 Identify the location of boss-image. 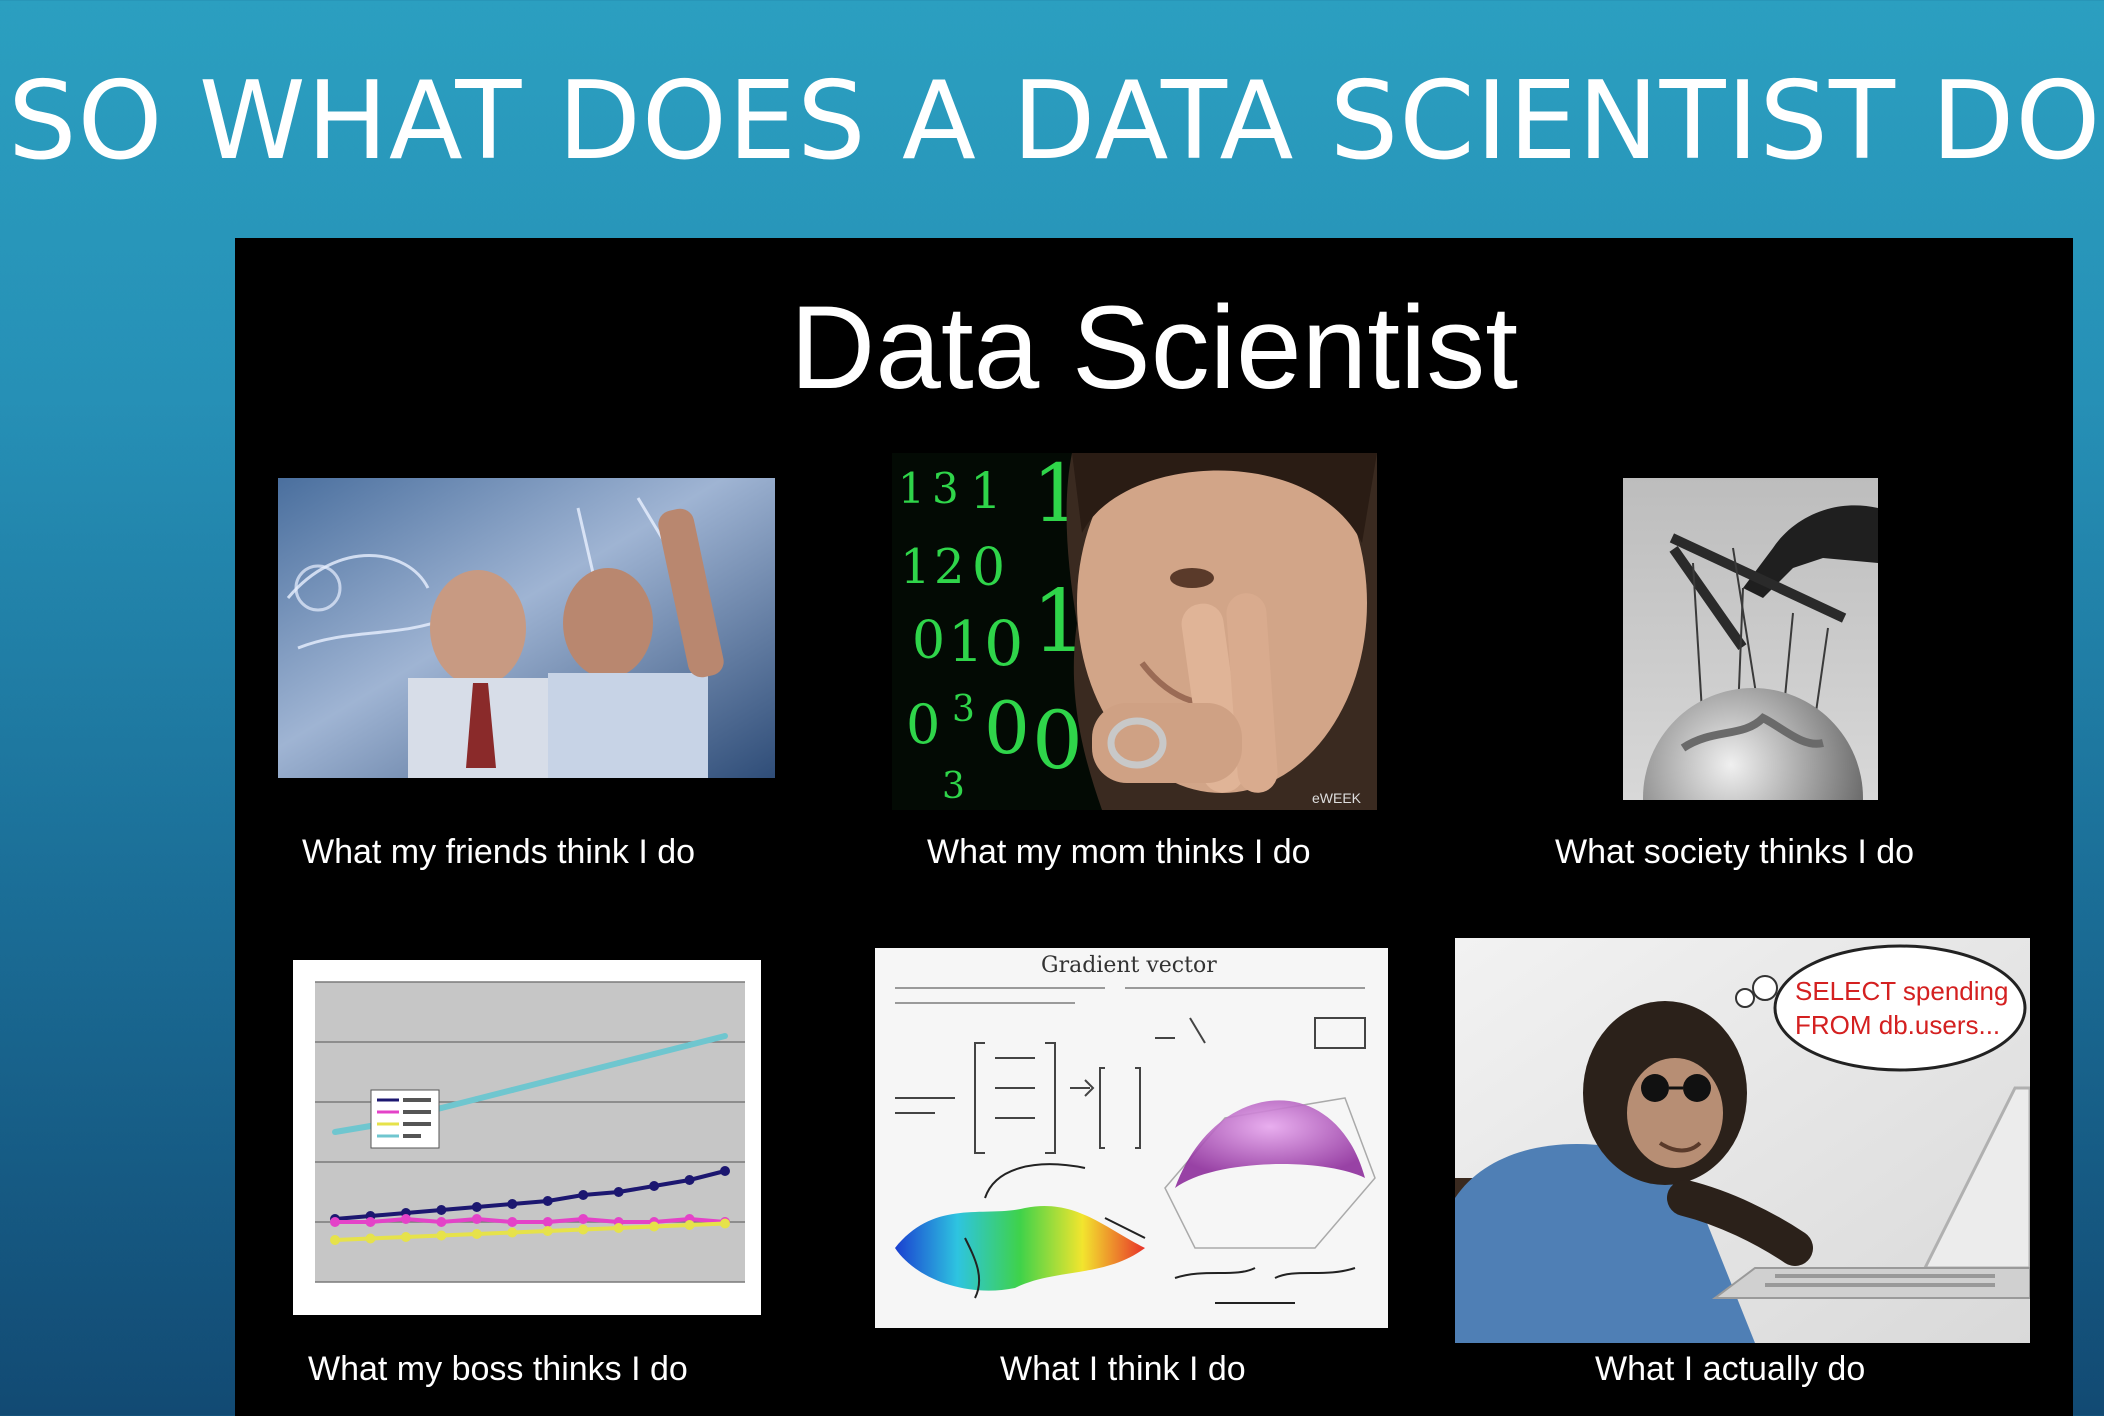
(527, 1137).